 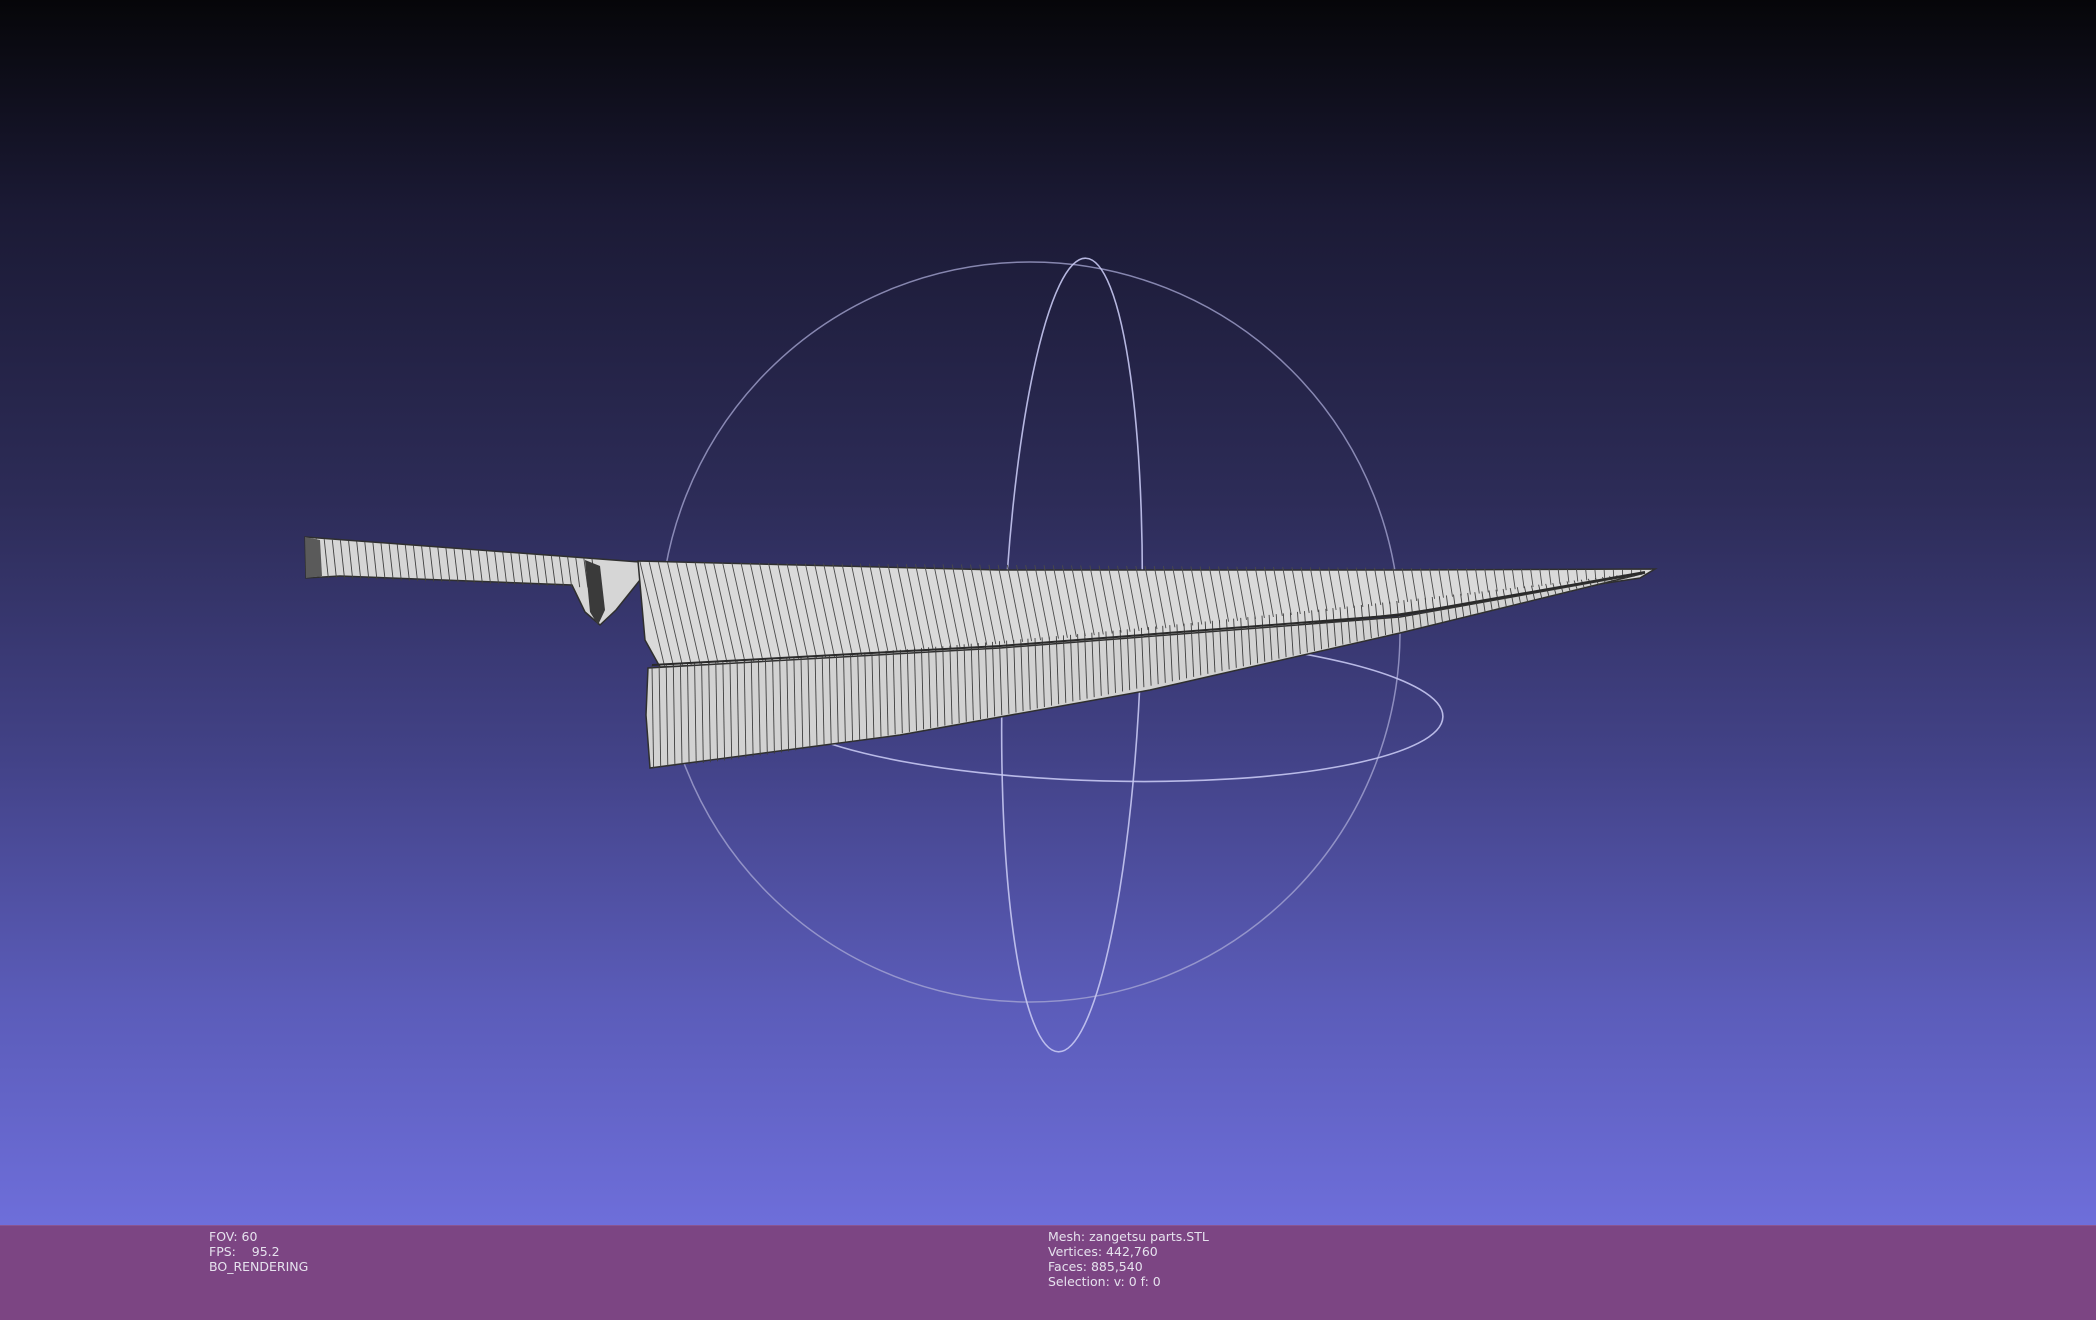 I want to click on mesh-model, so click(x=981, y=652).